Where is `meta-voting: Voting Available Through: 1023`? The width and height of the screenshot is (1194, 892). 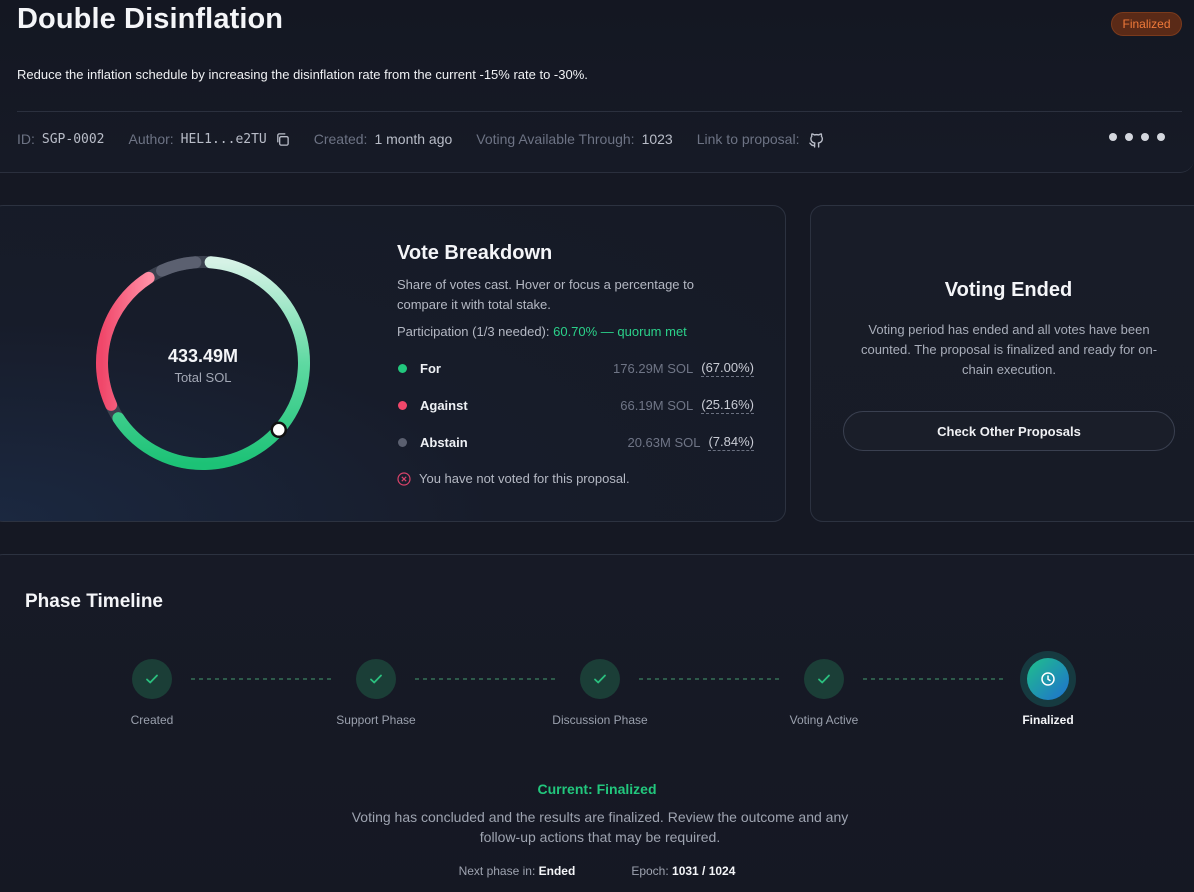 meta-voting: Voting Available Through: 1023 is located at coordinates (574, 139).